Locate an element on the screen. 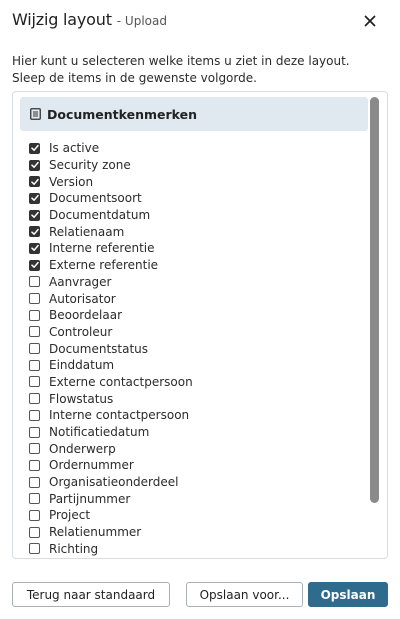 The width and height of the screenshot is (400, 619). list-item: Security zone is located at coordinates (194, 165).